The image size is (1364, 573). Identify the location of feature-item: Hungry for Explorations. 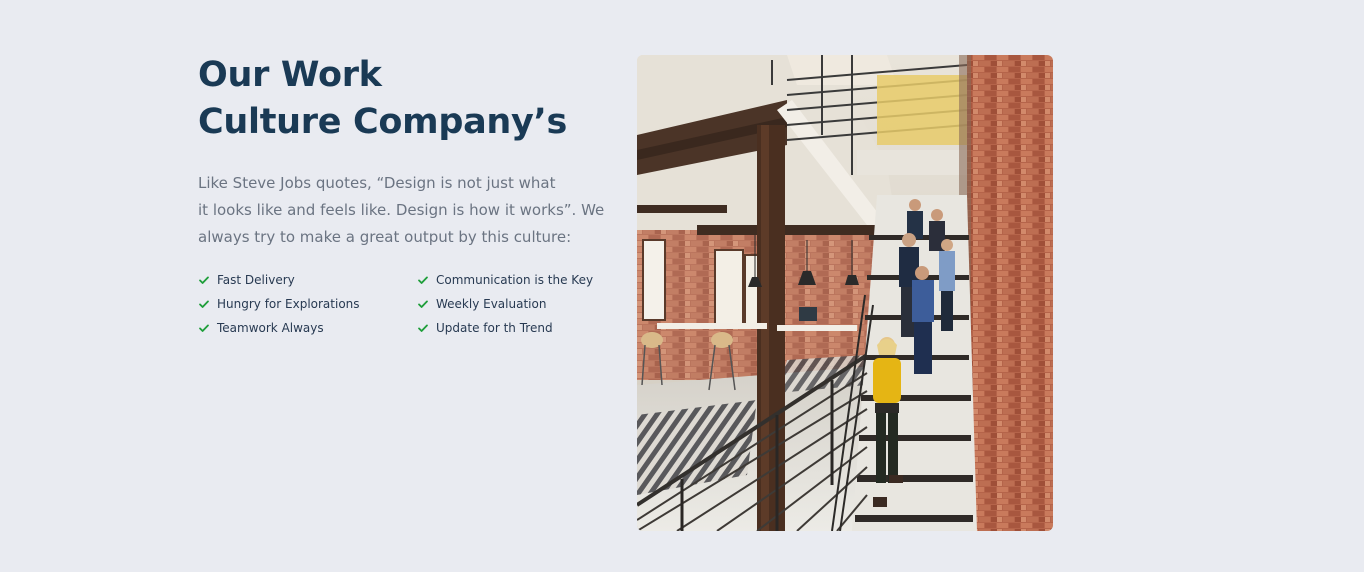
(307, 304).